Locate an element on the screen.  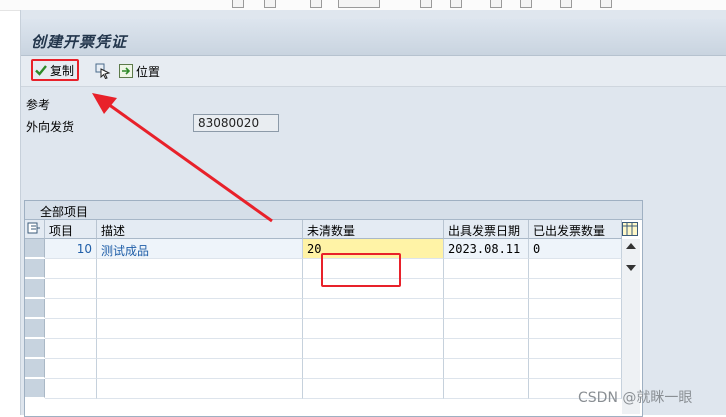
watermark: CSDN @就眯一眼 is located at coordinates (635, 398).